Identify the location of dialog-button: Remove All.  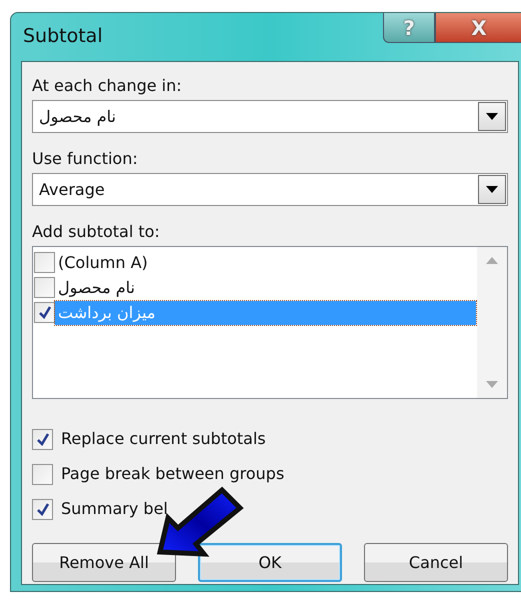
(104, 562).